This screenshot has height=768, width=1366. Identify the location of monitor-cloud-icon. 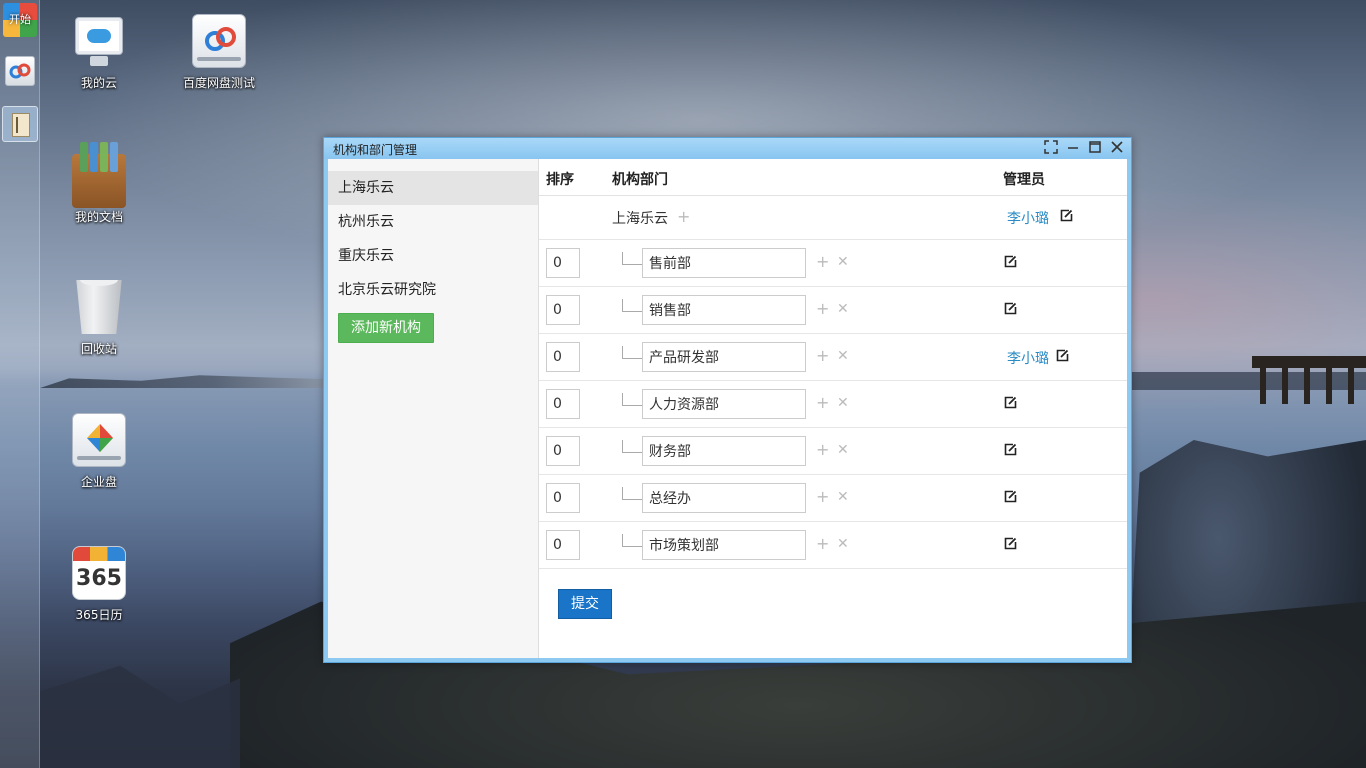
(99, 41).